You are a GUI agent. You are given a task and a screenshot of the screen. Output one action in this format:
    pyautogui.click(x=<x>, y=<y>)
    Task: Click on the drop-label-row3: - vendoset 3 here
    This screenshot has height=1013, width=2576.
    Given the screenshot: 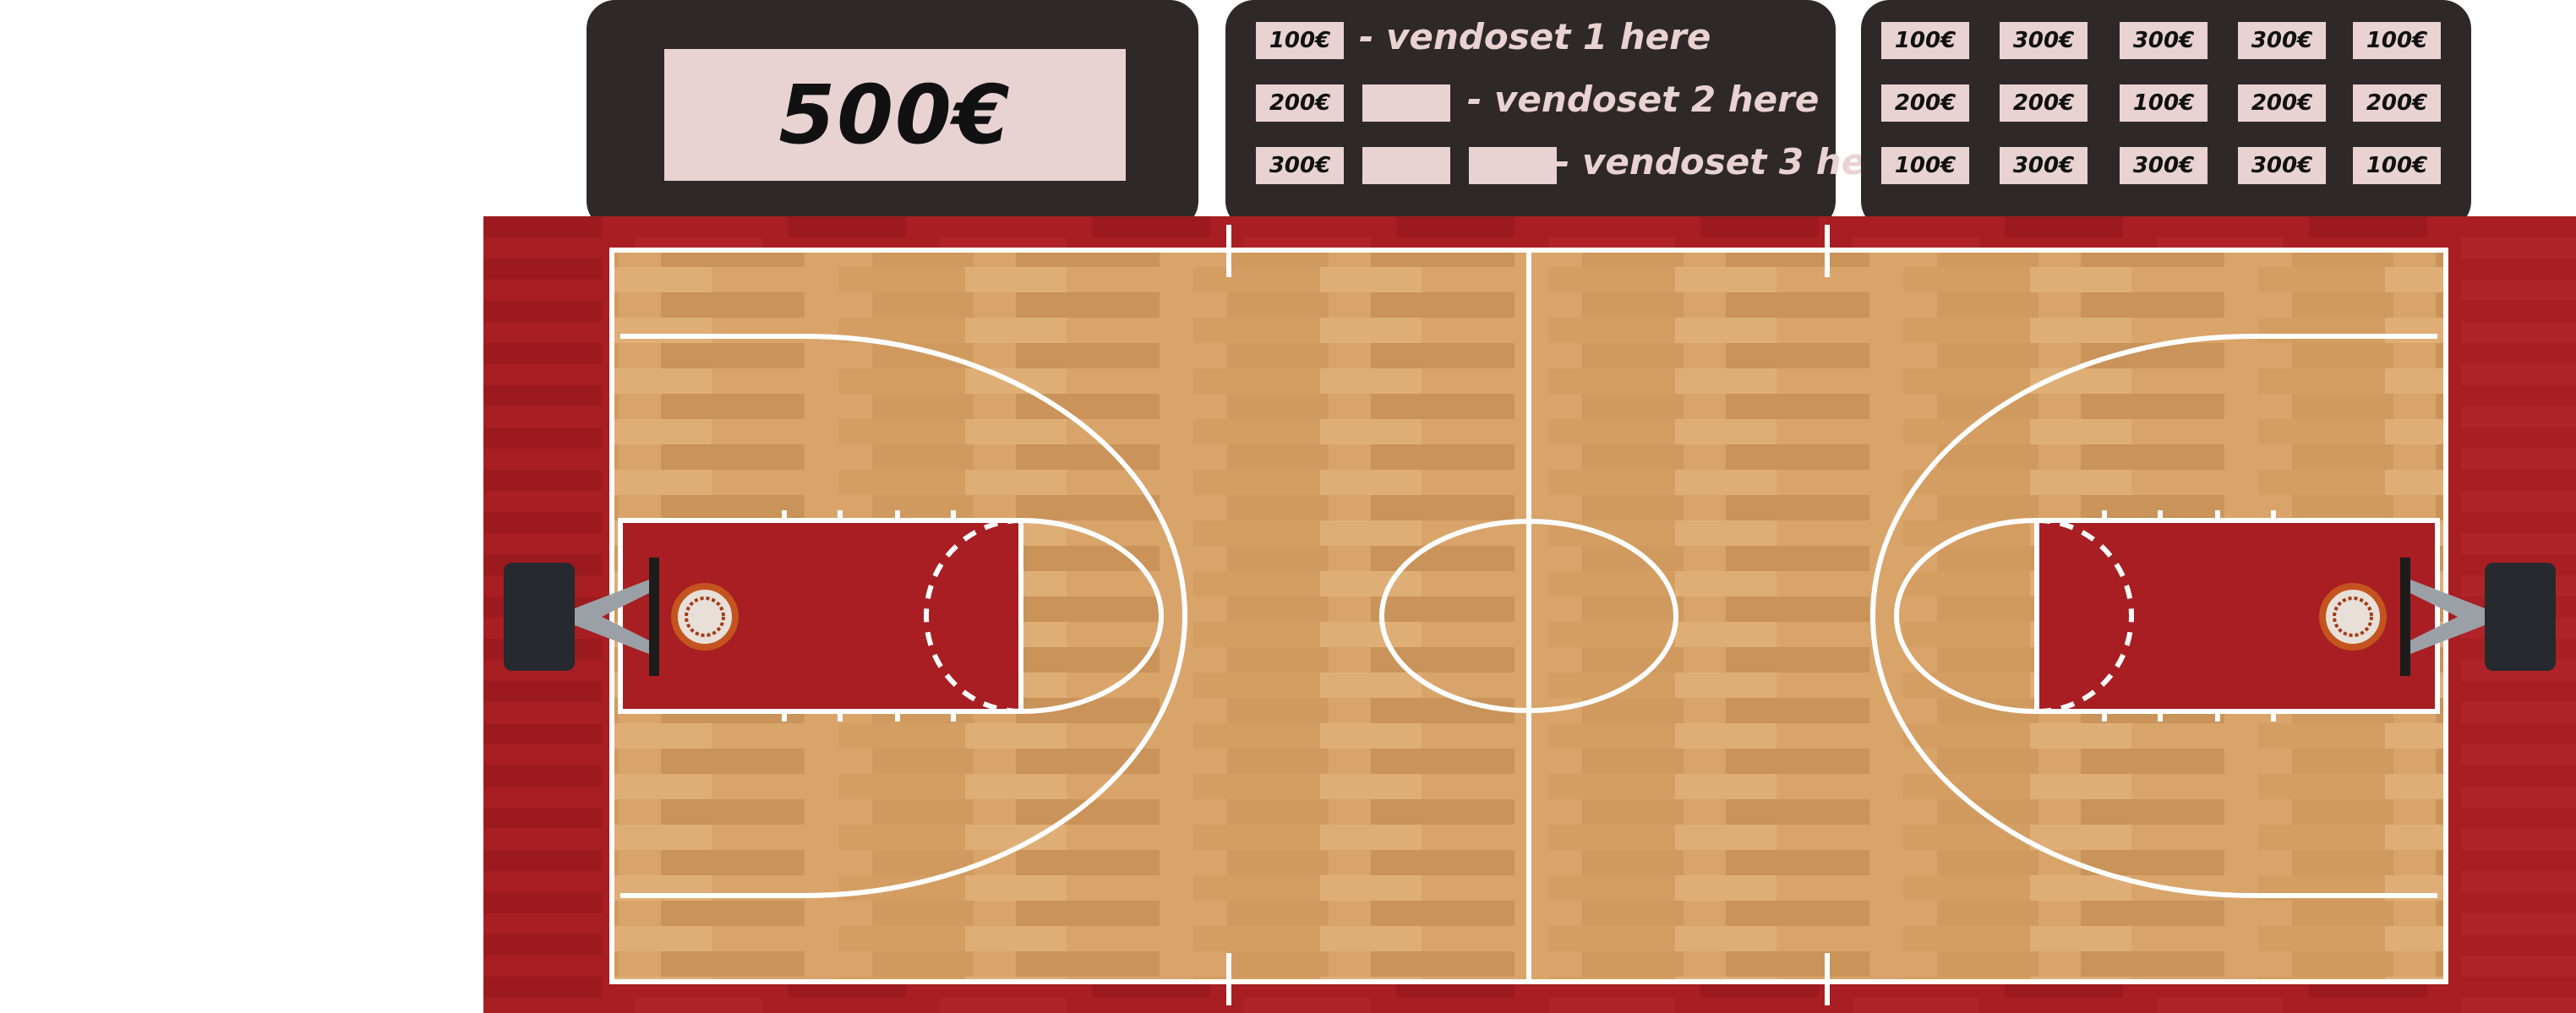 What is the action you would take?
    pyautogui.click(x=1731, y=161)
    